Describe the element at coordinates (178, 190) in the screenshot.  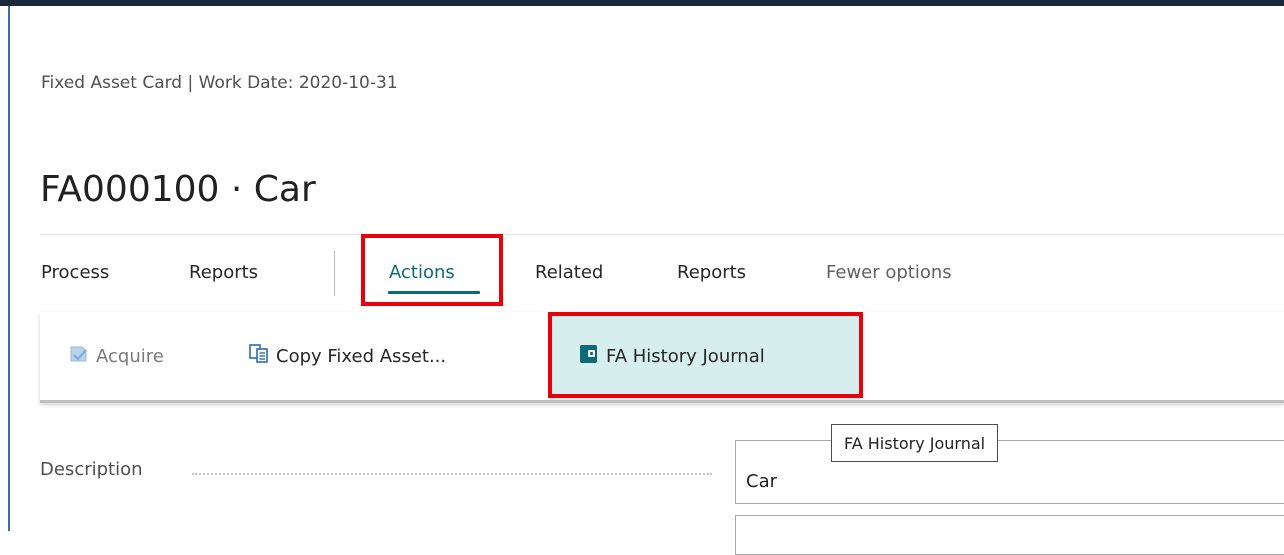
I see `page-title: FA000100 · Car` at that location.